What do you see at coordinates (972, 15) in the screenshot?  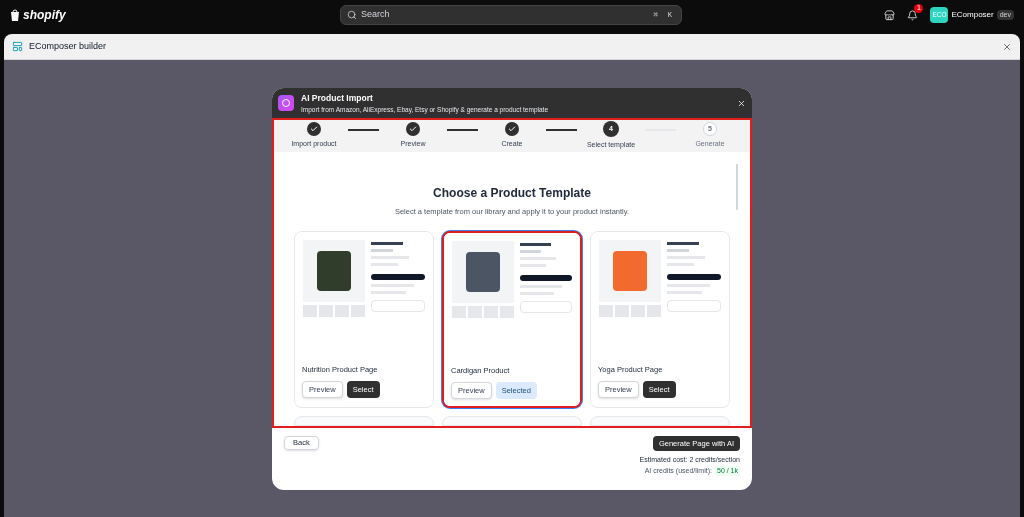 I see `store-name: EComposer` at bounding box center [972, 15].